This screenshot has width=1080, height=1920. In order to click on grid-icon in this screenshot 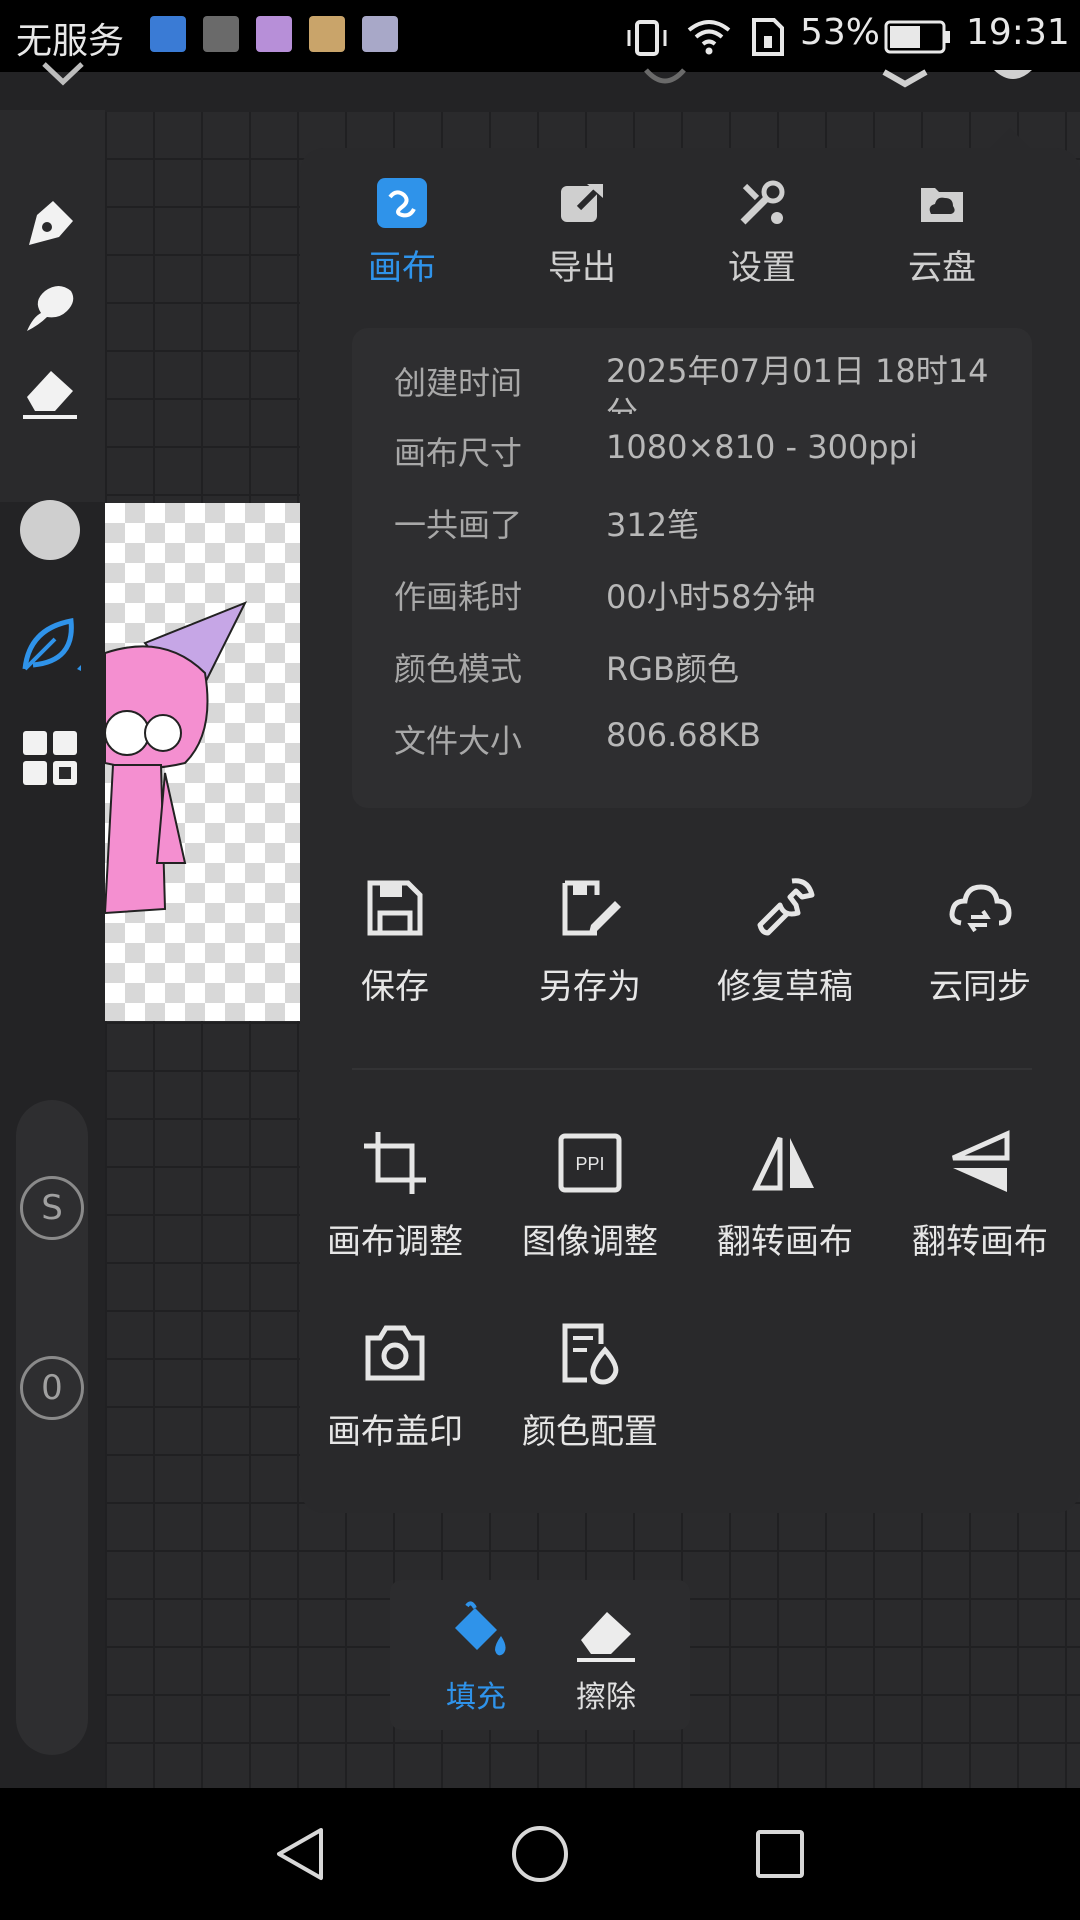, I will do `click(50, 758)`.